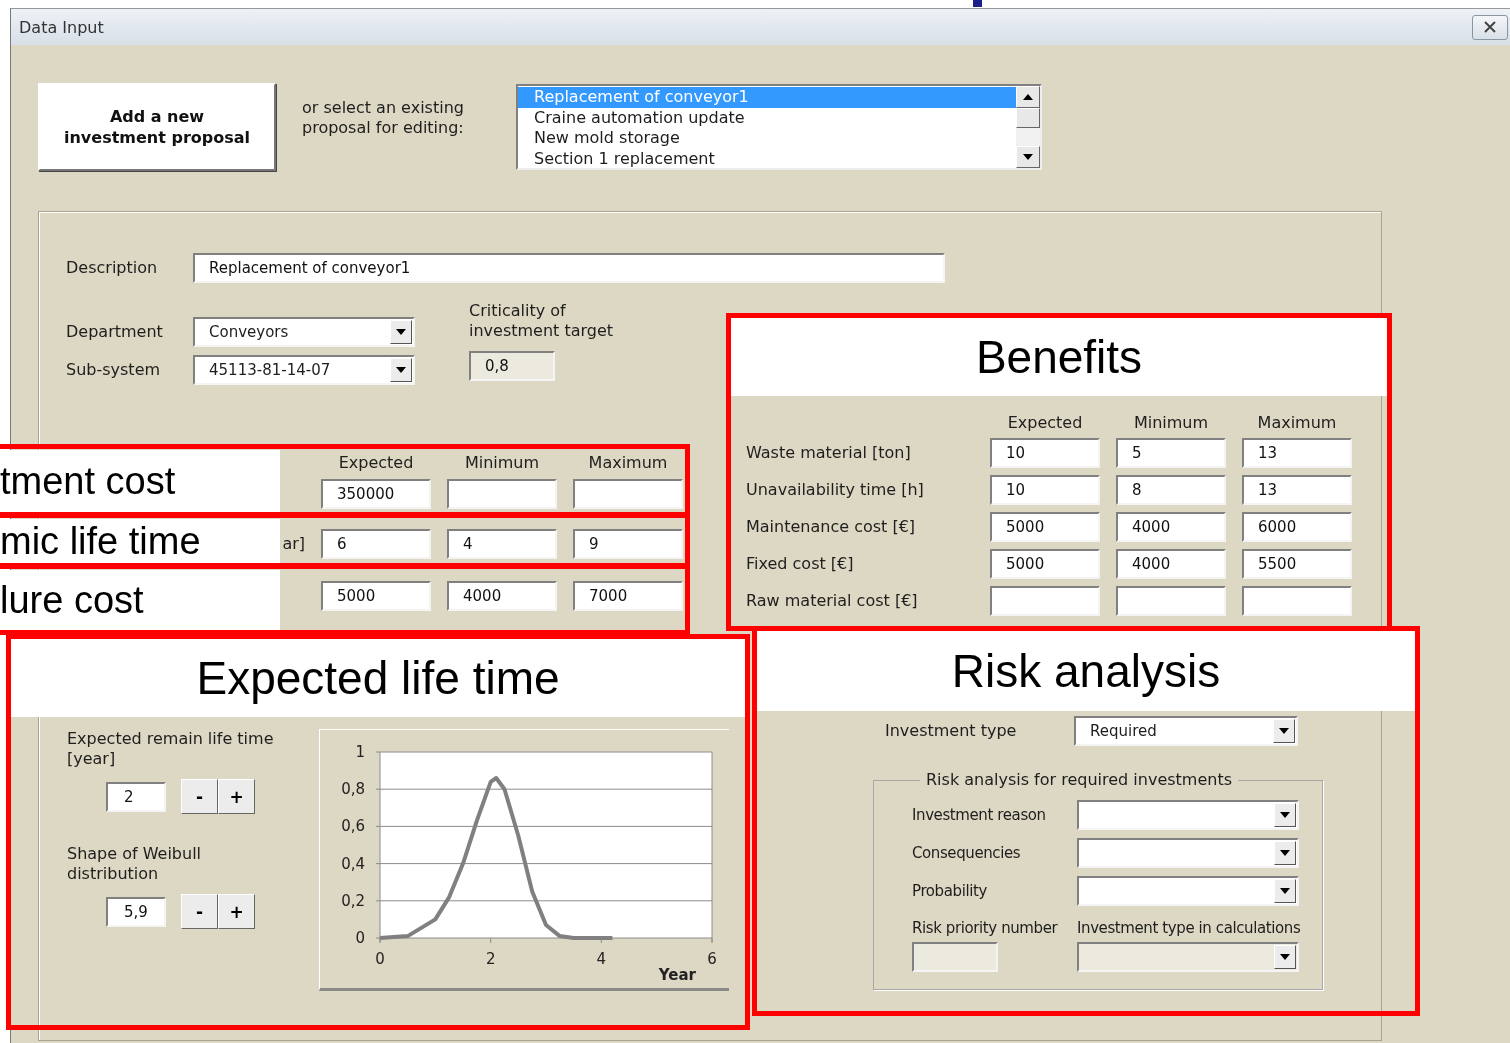 The image size is (1510, 1043). What do you see at coordinates (157, 127) in the screenshot?
I see `add-proposal-button: Add a new investment proposal` at bounding box center [157, 127].